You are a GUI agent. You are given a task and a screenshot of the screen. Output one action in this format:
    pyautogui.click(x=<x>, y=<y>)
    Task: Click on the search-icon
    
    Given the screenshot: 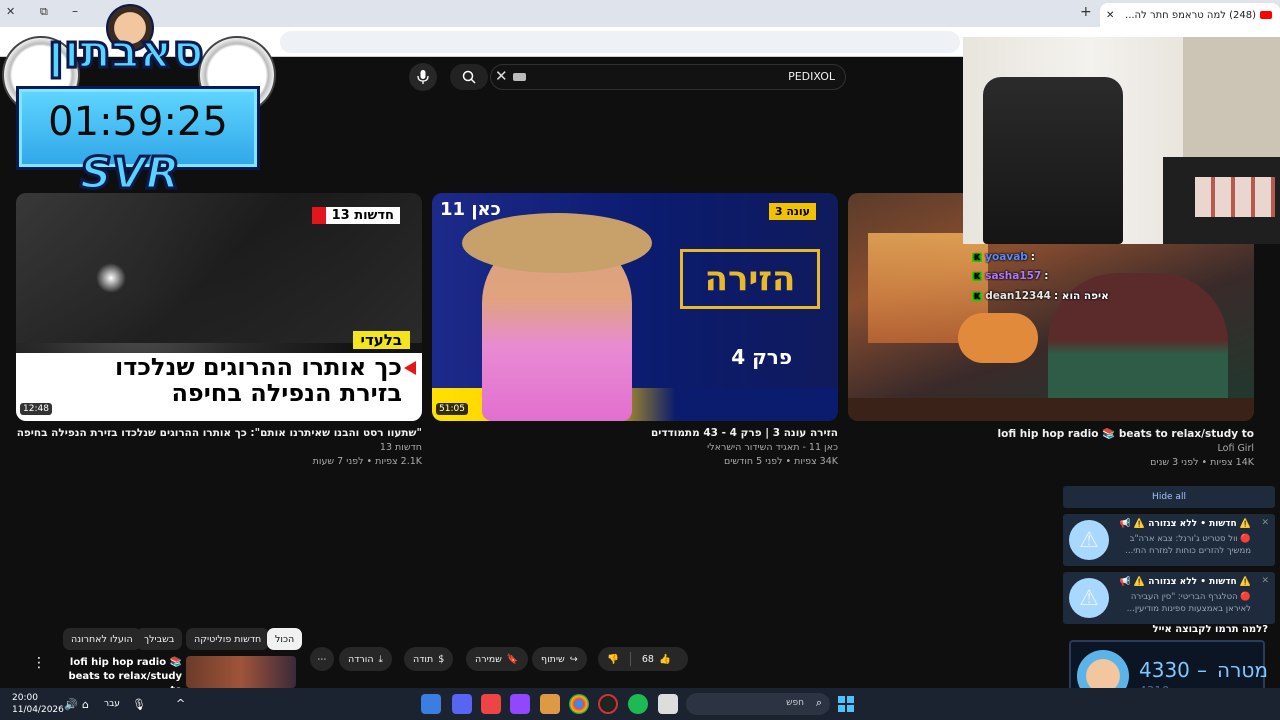 What is the action you would take?
    pyautogui.click(x=469, y=77)
    